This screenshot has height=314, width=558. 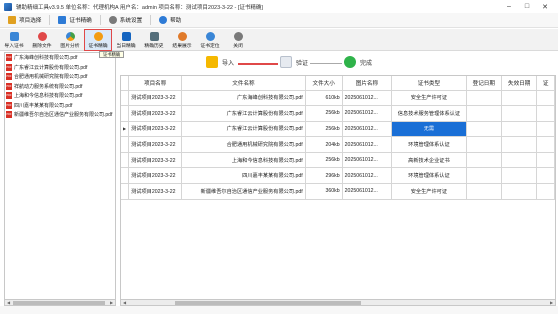 I want to click on cell-cert-type: 高新技术企业证书, so click(x=429, y=160).